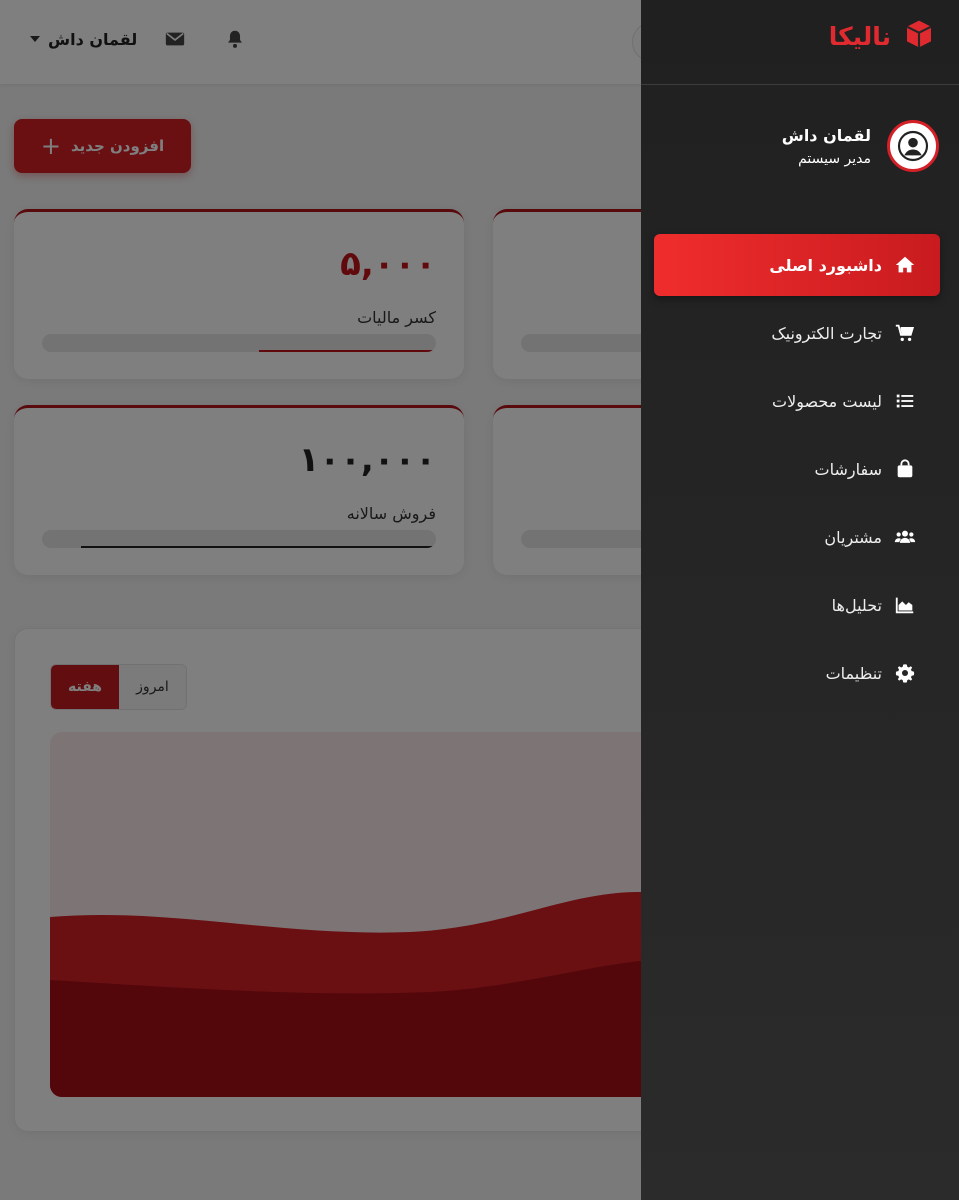  I want to click on sidebar-item-label: داشبورد اصلی, so click(825, 265).